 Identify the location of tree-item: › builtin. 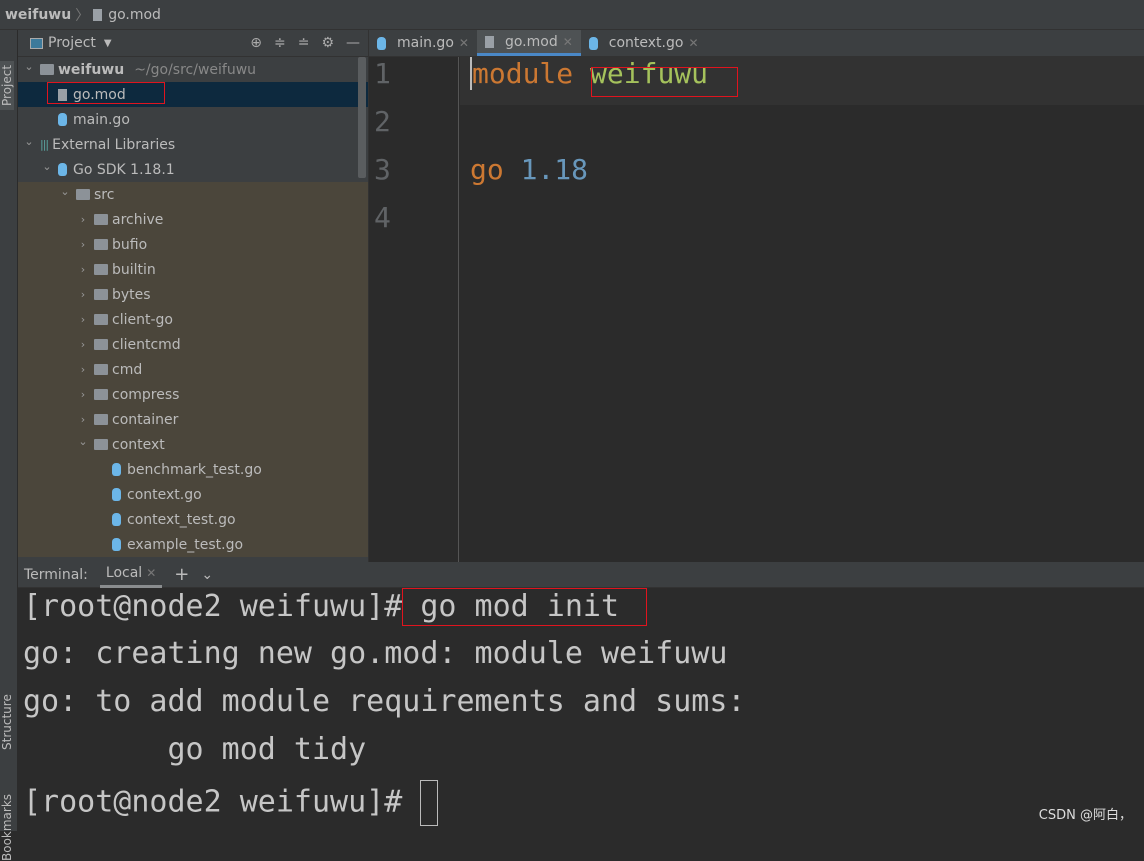
(193, 269).